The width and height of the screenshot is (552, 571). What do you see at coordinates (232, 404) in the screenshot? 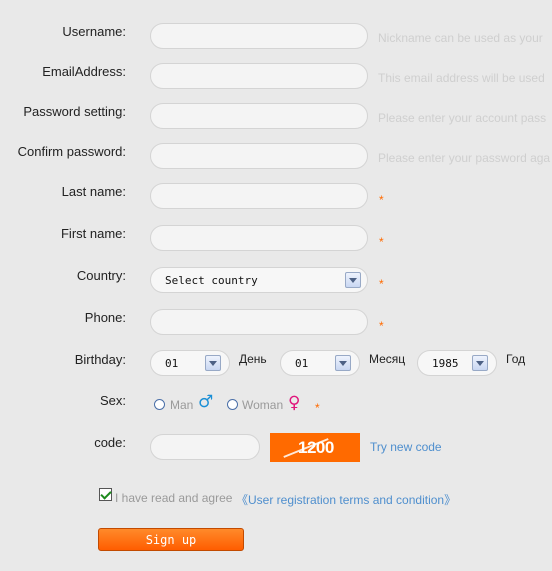
I see `sex-woman-radio` at bounding box center [232, 404].